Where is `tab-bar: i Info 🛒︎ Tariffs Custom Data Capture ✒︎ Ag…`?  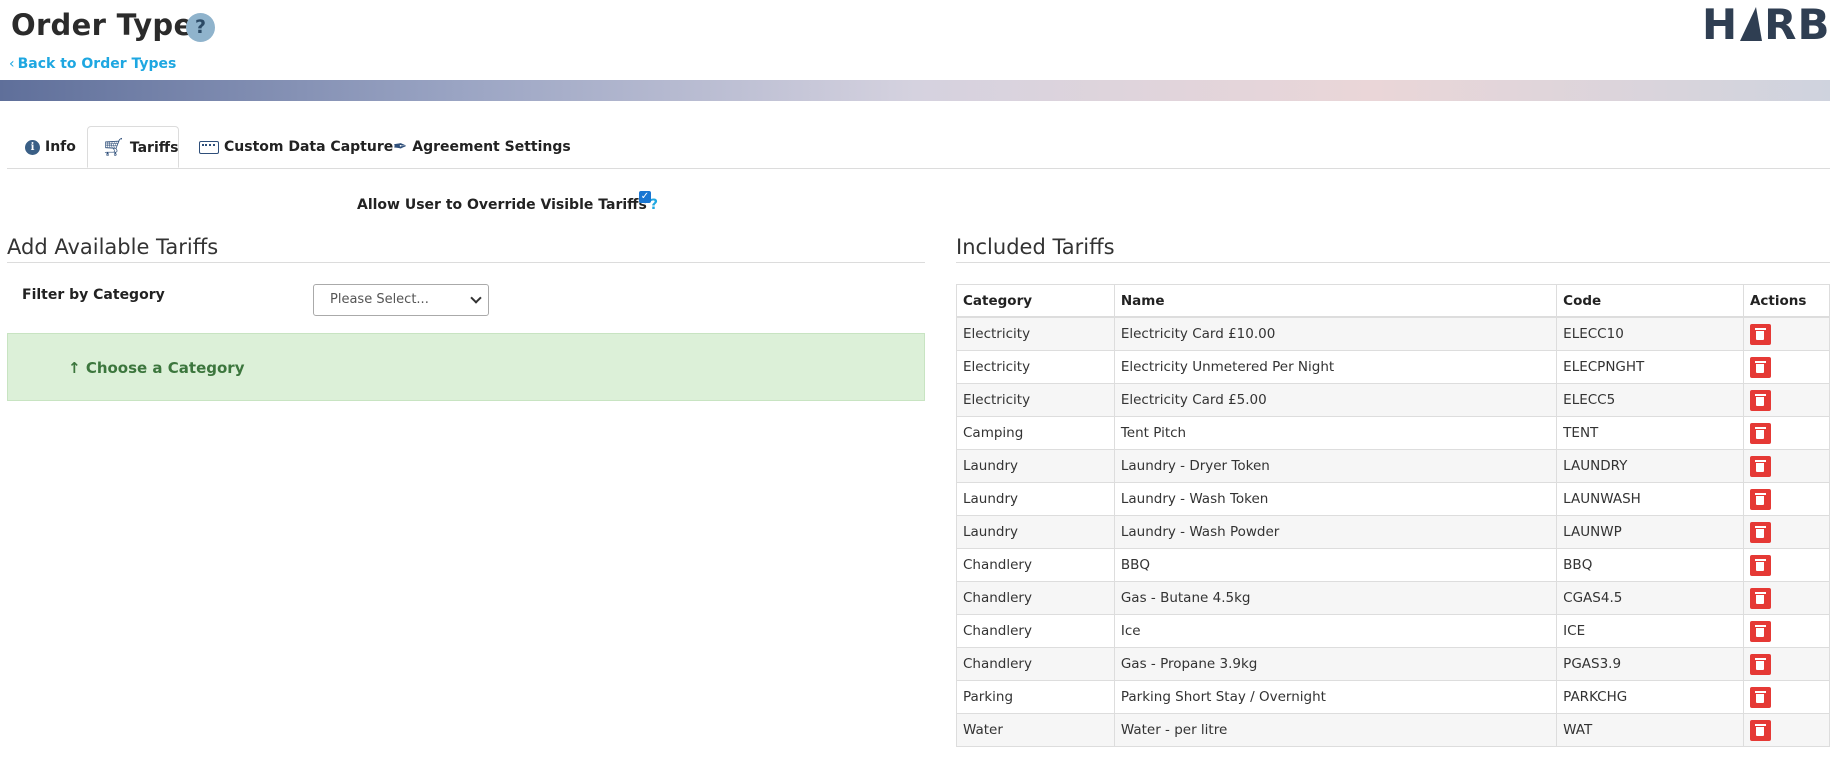
tab-bar: i Info 🛒︎ Tariffs Custom Data Capture ✒︎ Ag… is located at coordinates (918, 147).